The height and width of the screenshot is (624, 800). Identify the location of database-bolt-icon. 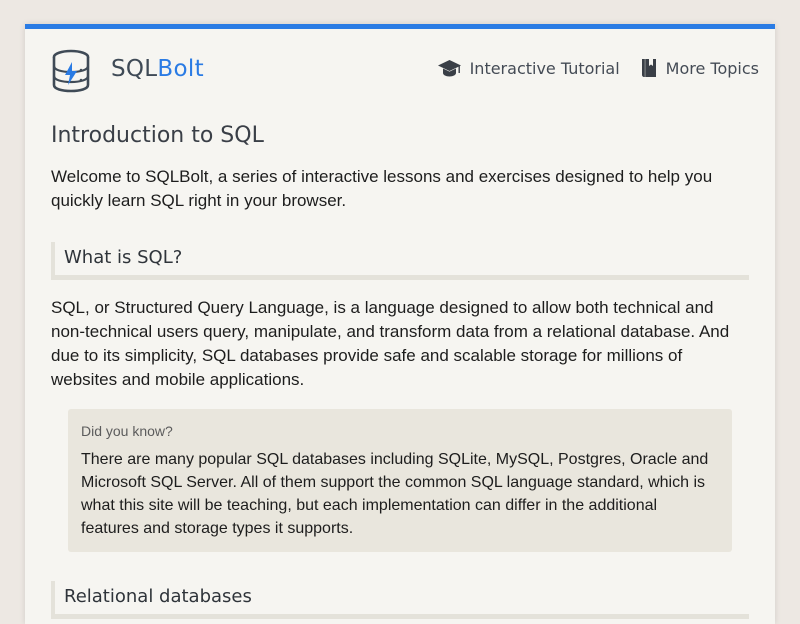
(71, 71).